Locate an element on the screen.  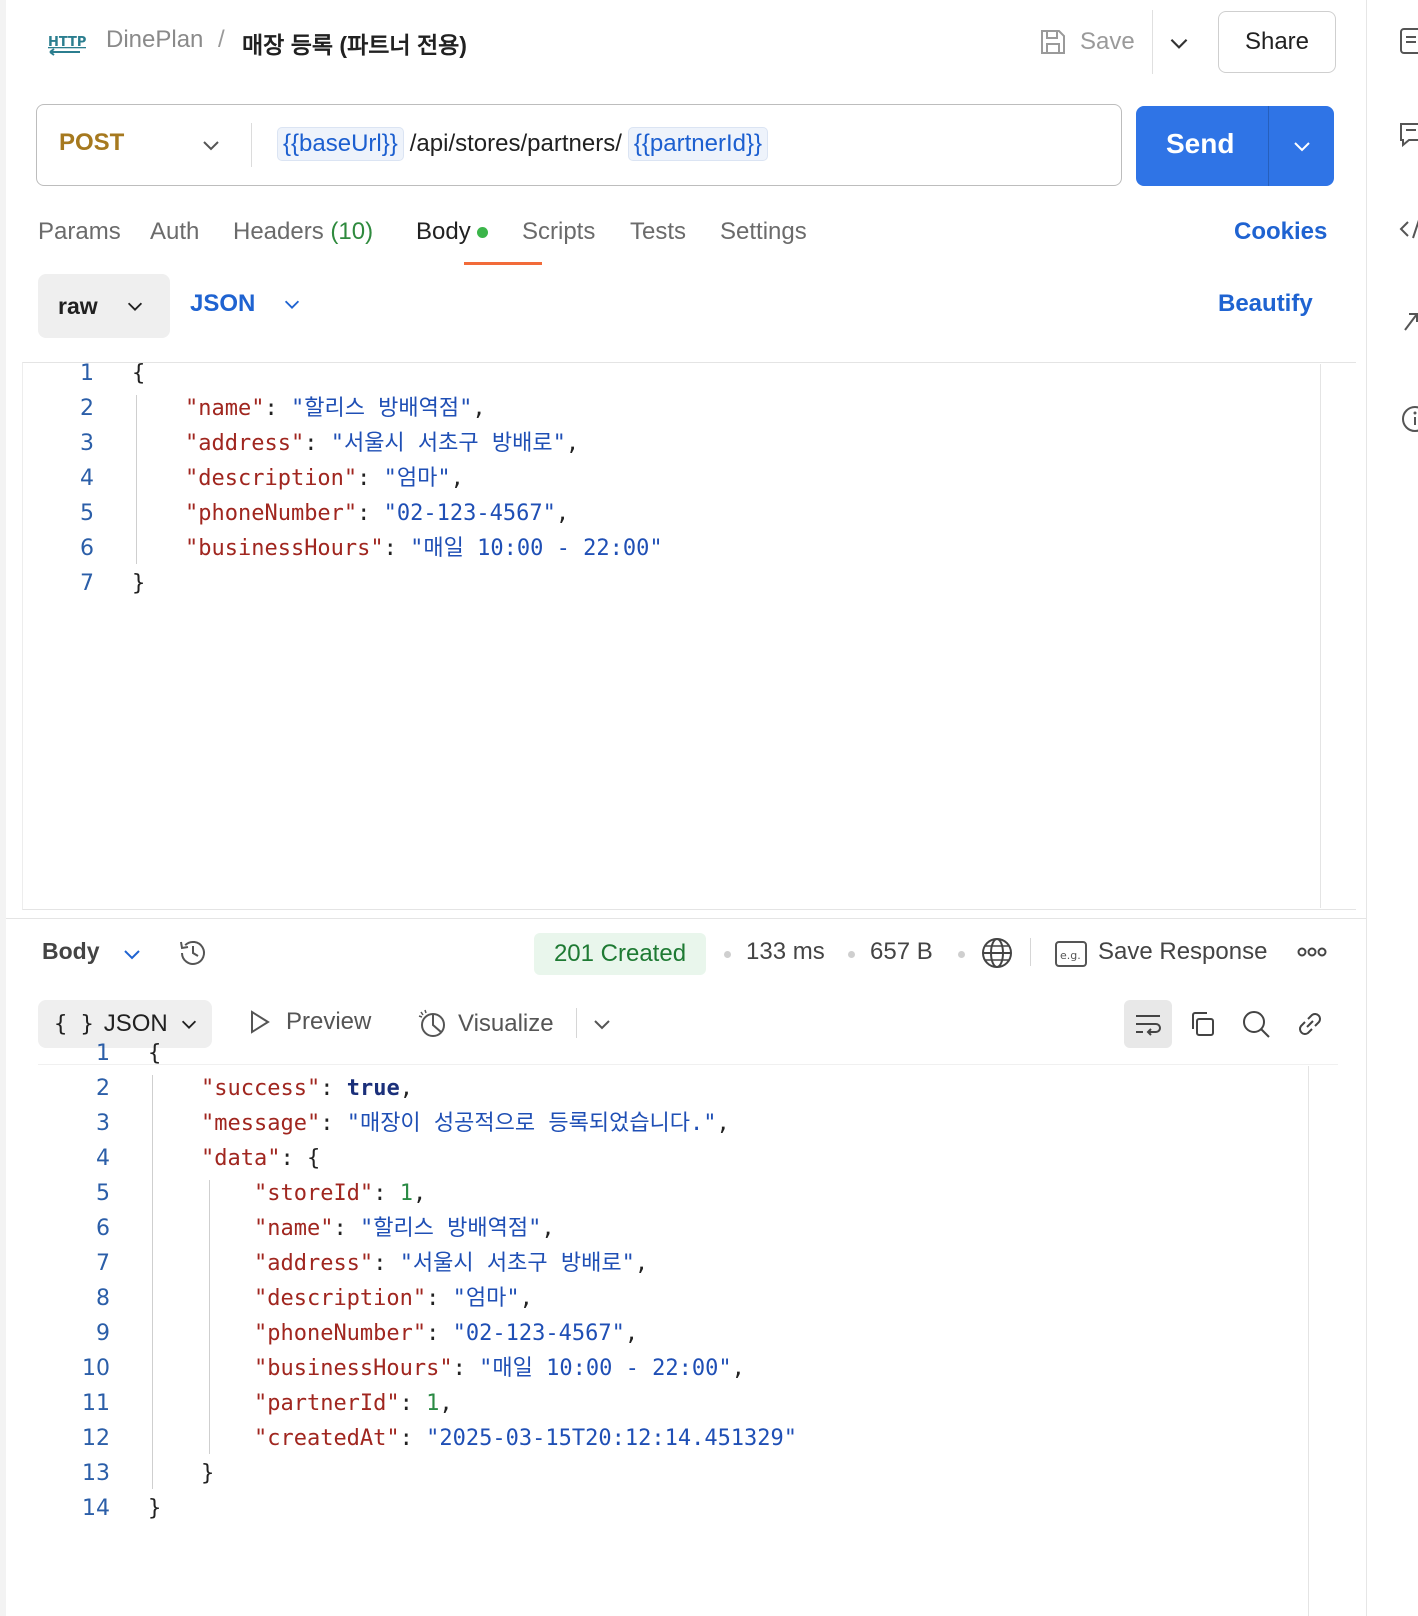
code-icon is located at coordinates (1407, 229).